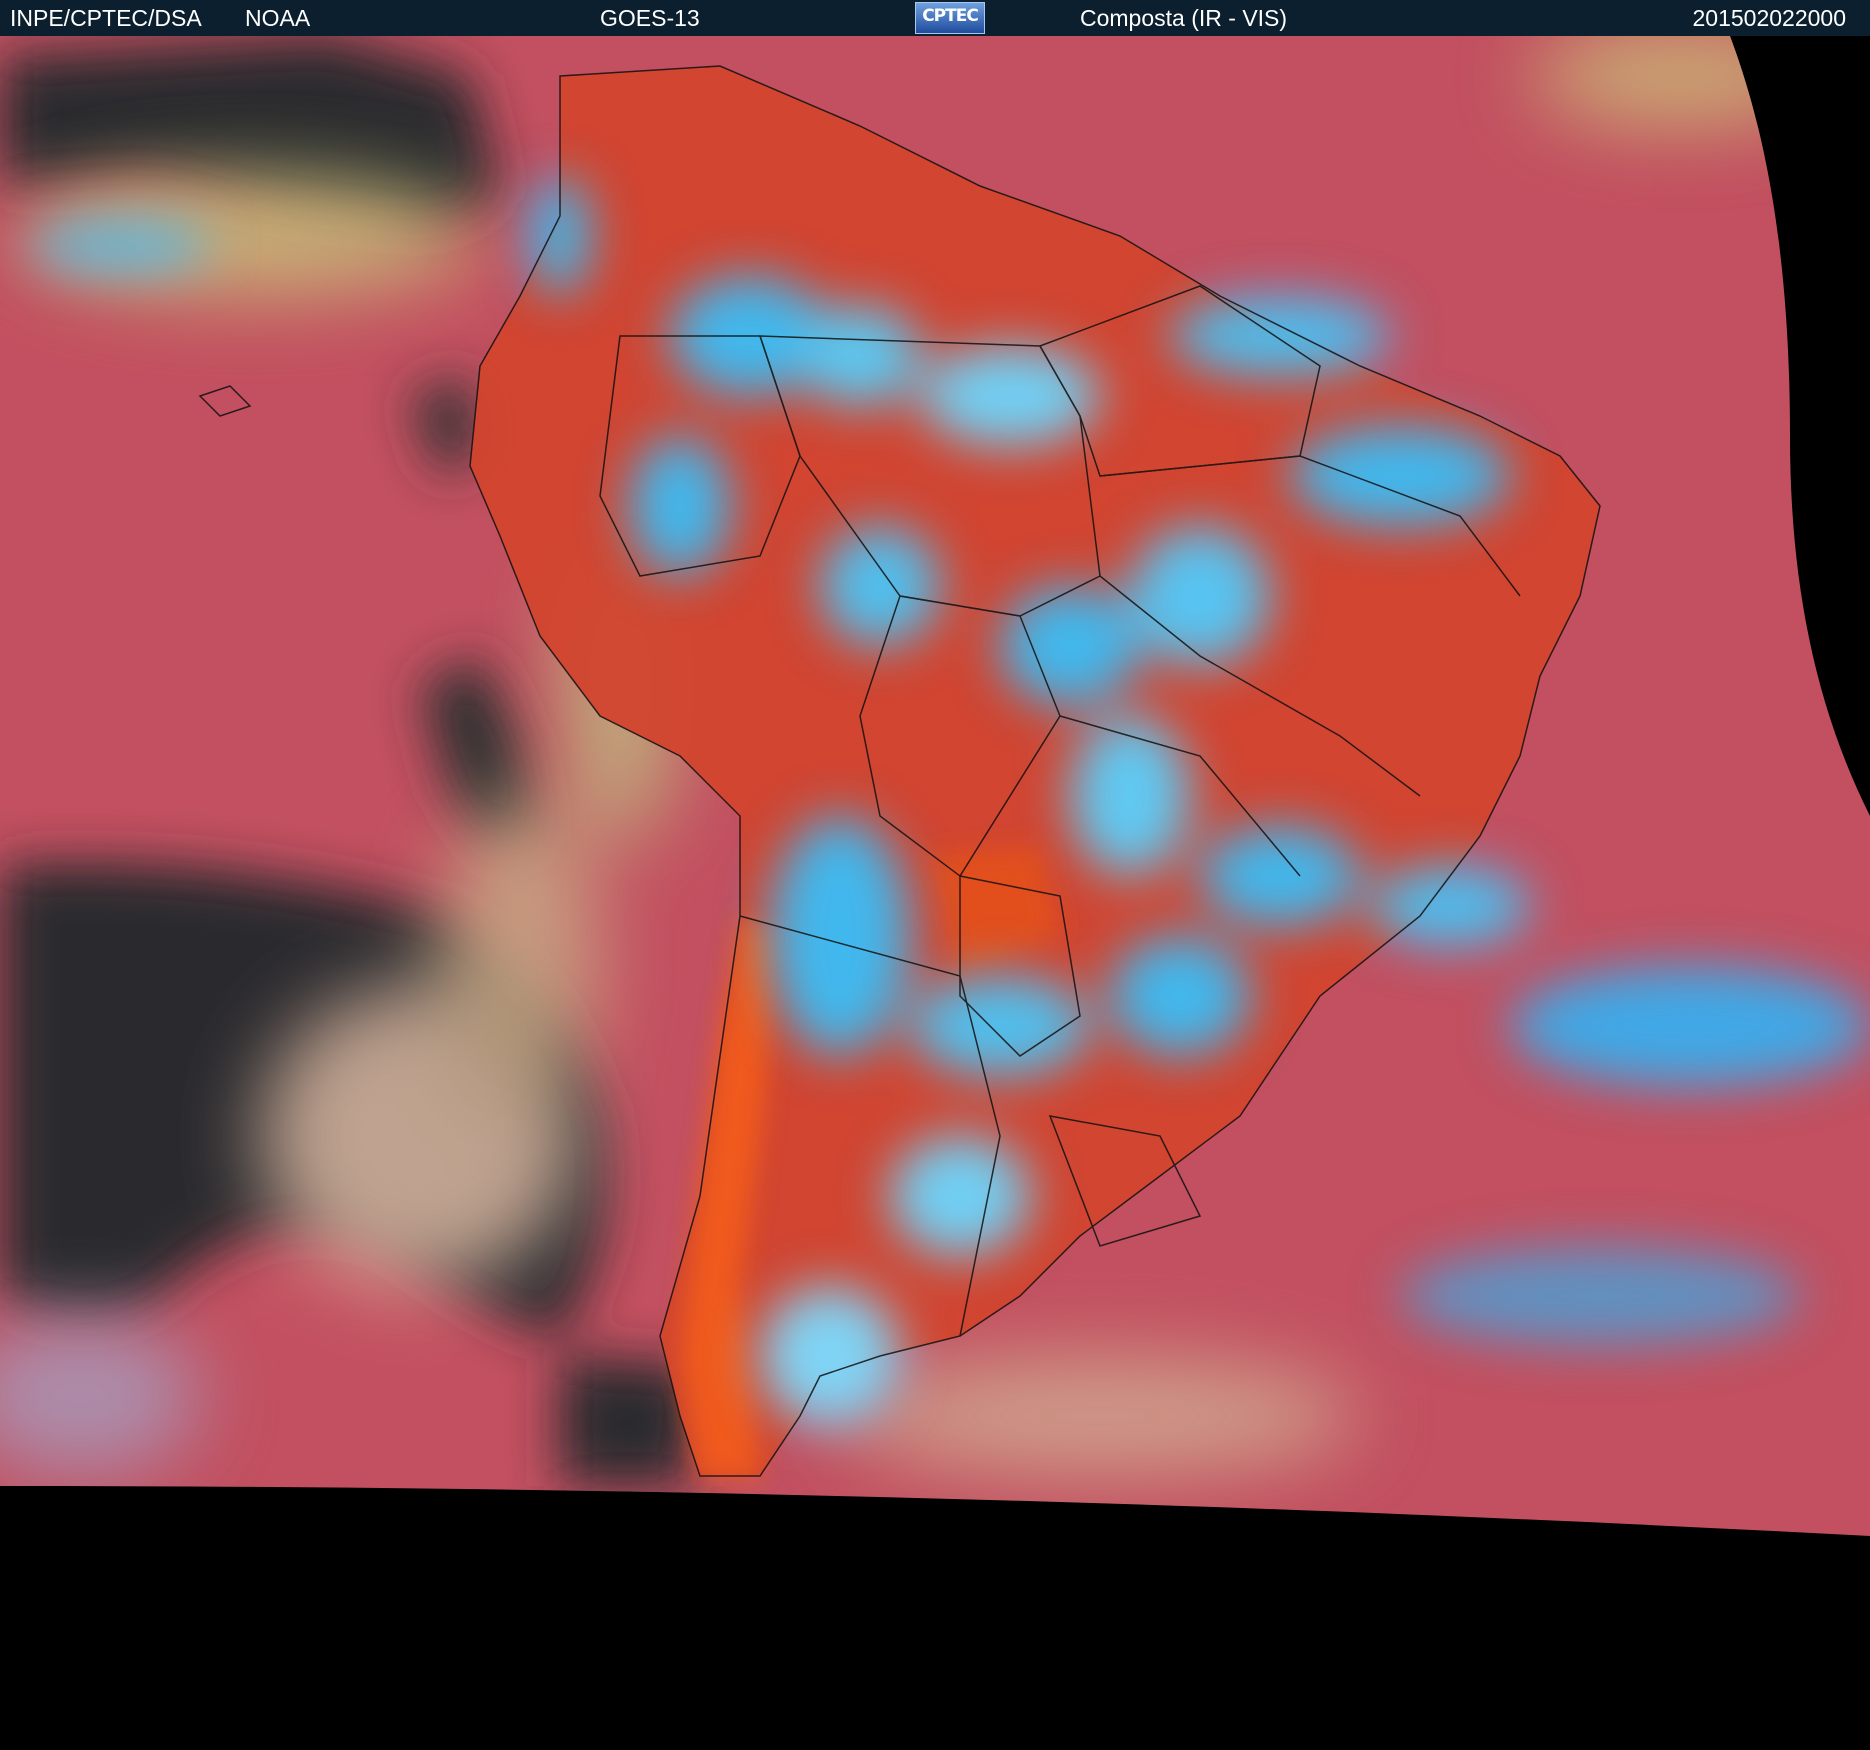 This screenshot has width=1870, height=1750. What do you see at coordinates (1184, 18) in the screenshot?
I see `product-label: Composta (IR - VIS)` at bounding box center [1184, 18].